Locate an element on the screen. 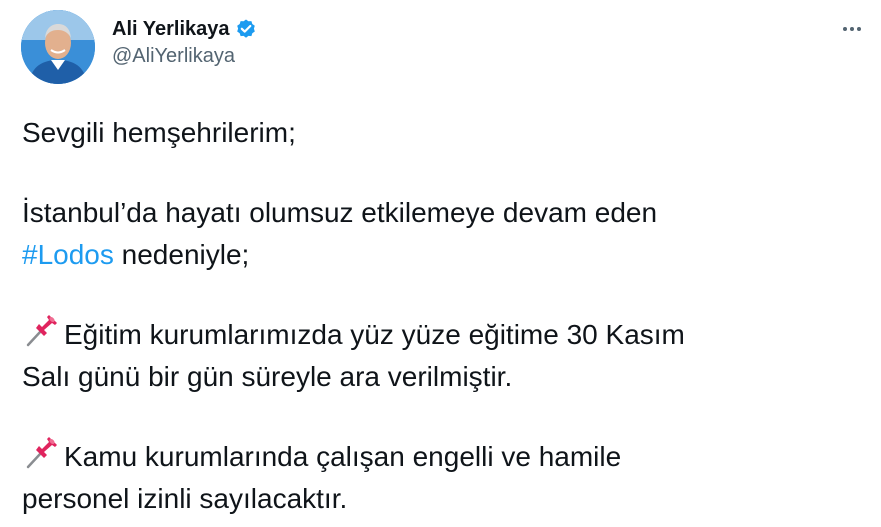 The width and height of the screenshot is (881, 527). more-options-icon is located at coordinates (852, 29).